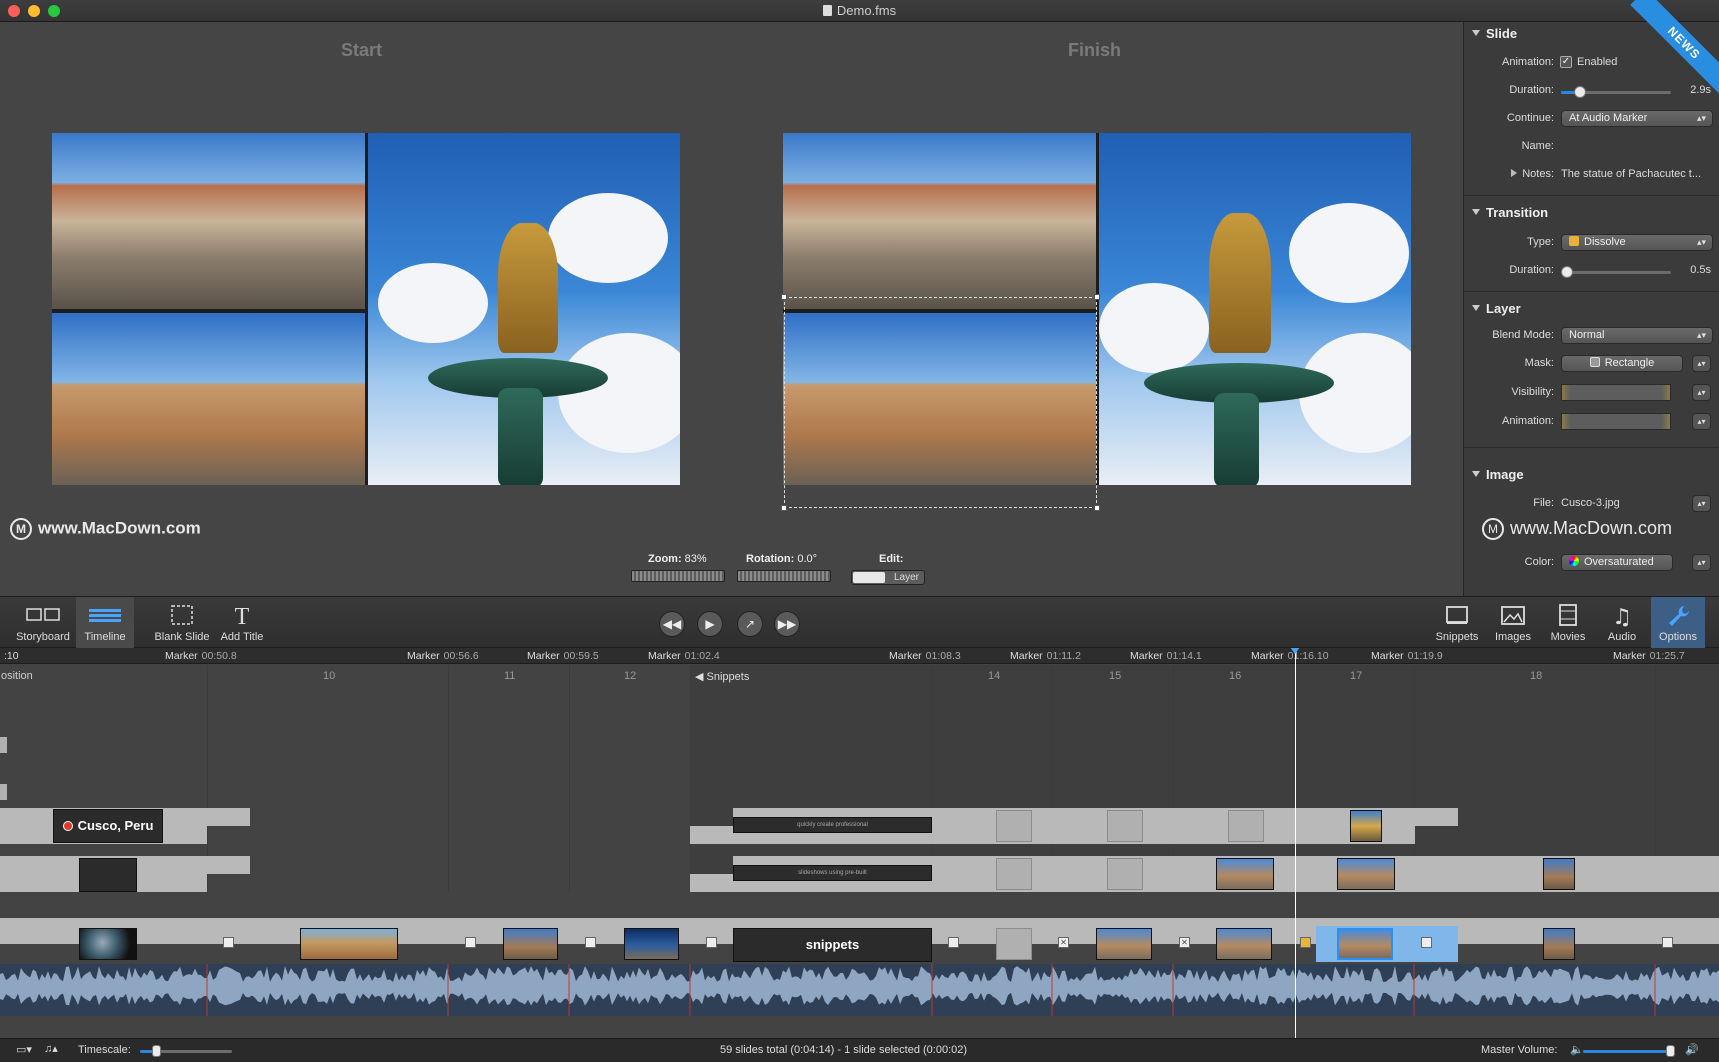  I want to click on mountain-thumbnail, so click(349, 944).